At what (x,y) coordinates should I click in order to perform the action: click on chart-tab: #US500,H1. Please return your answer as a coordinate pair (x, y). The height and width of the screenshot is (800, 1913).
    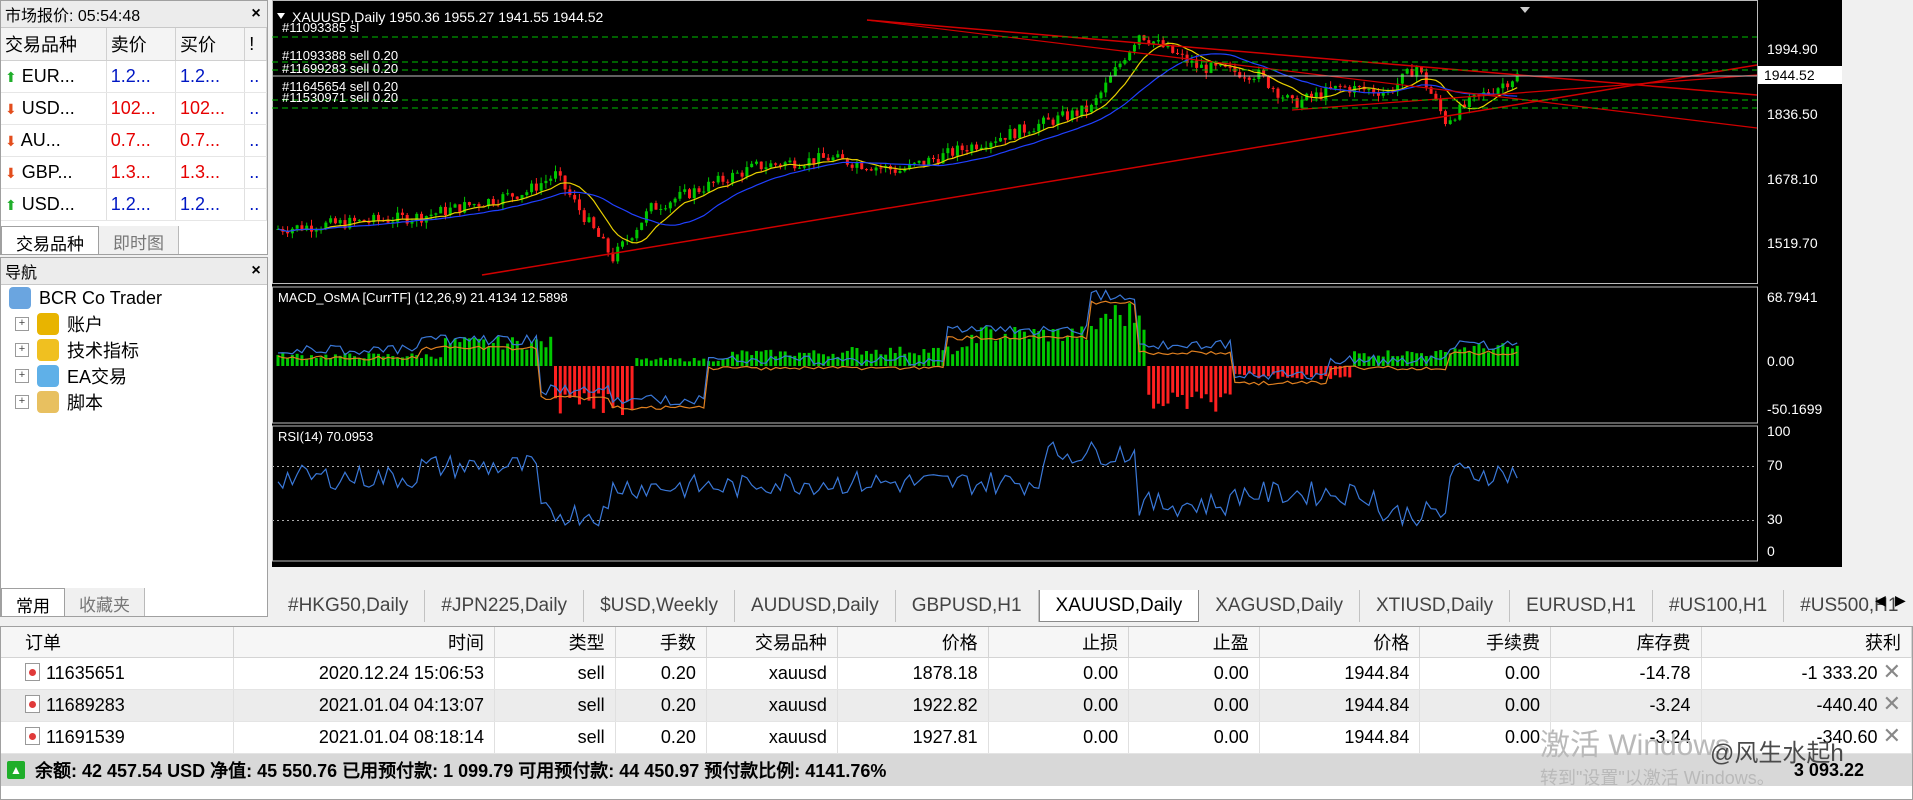
    Looking at the image, I should click on (1848, 606).